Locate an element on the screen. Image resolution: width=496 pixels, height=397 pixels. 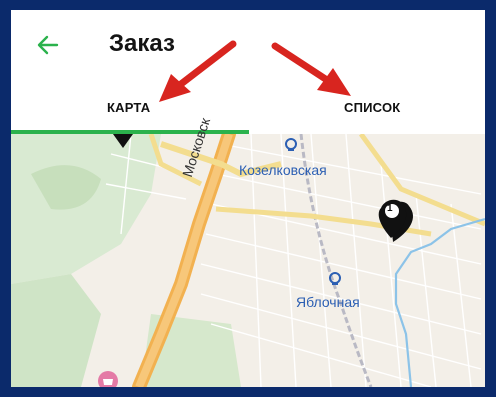
page-title: Заказ is located at coordinates (142, 43).